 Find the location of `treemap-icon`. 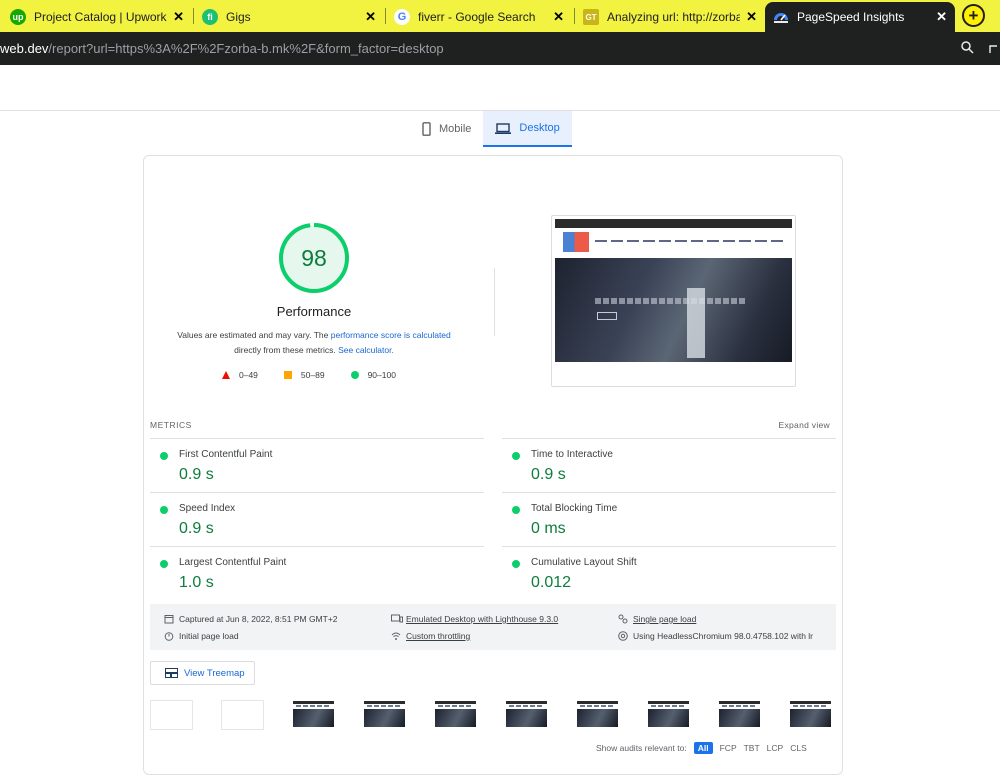

treemap-icon is located at coordinates (171, 673).